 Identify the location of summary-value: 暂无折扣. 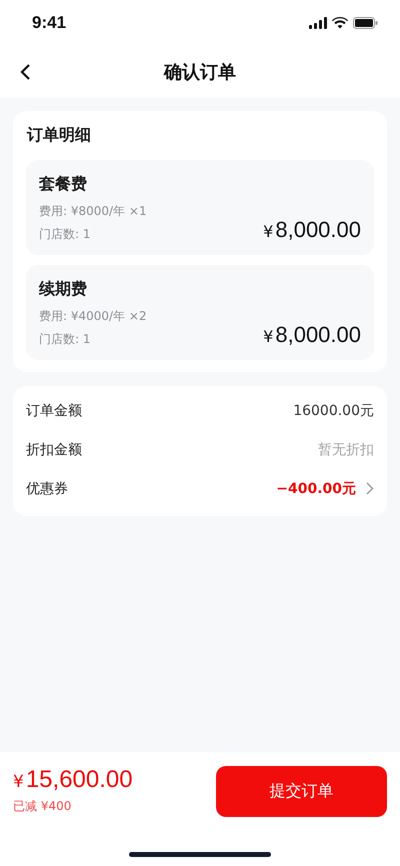
(346, 449).